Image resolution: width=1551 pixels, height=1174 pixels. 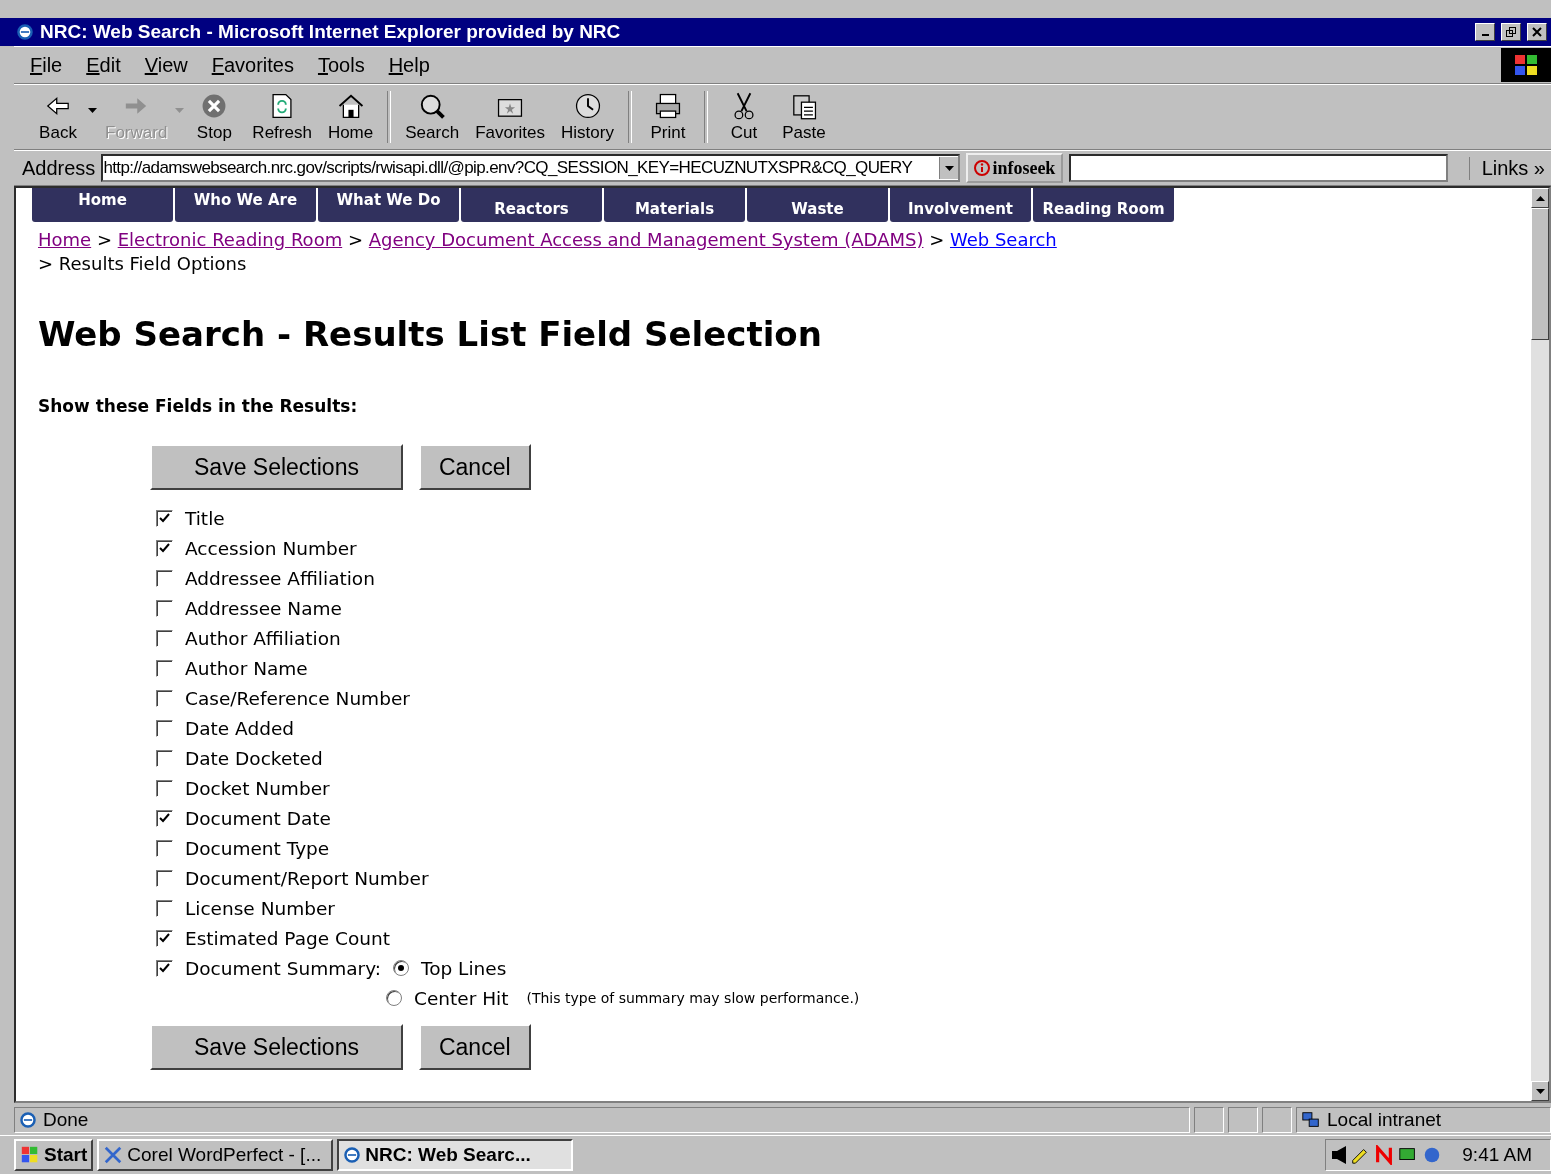 What do you see at coordinates (257, 788) in the screenshot?
I see `field-label: Docket Number` at bounding box center [257, 788].